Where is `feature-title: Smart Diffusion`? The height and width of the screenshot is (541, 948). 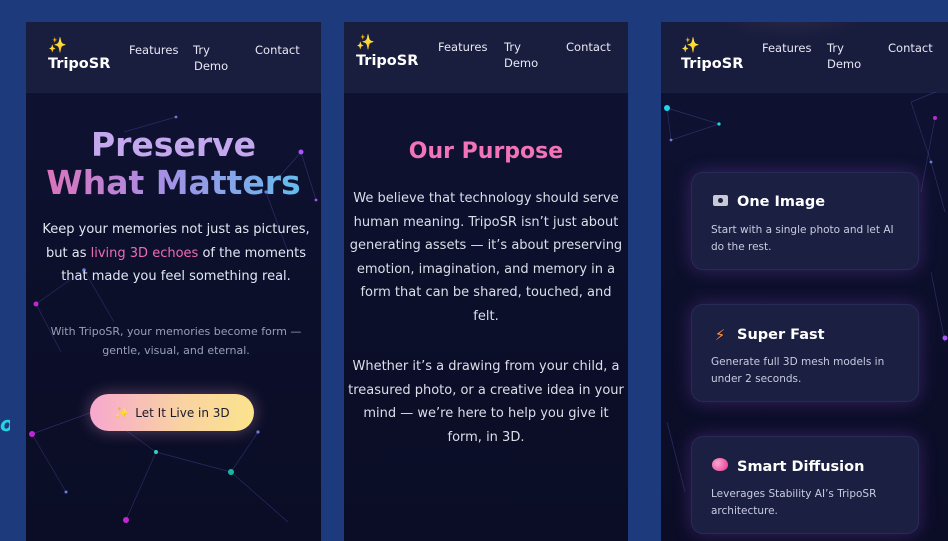
feature-title: Smart Diffusion is located at coordinates (801, 466).